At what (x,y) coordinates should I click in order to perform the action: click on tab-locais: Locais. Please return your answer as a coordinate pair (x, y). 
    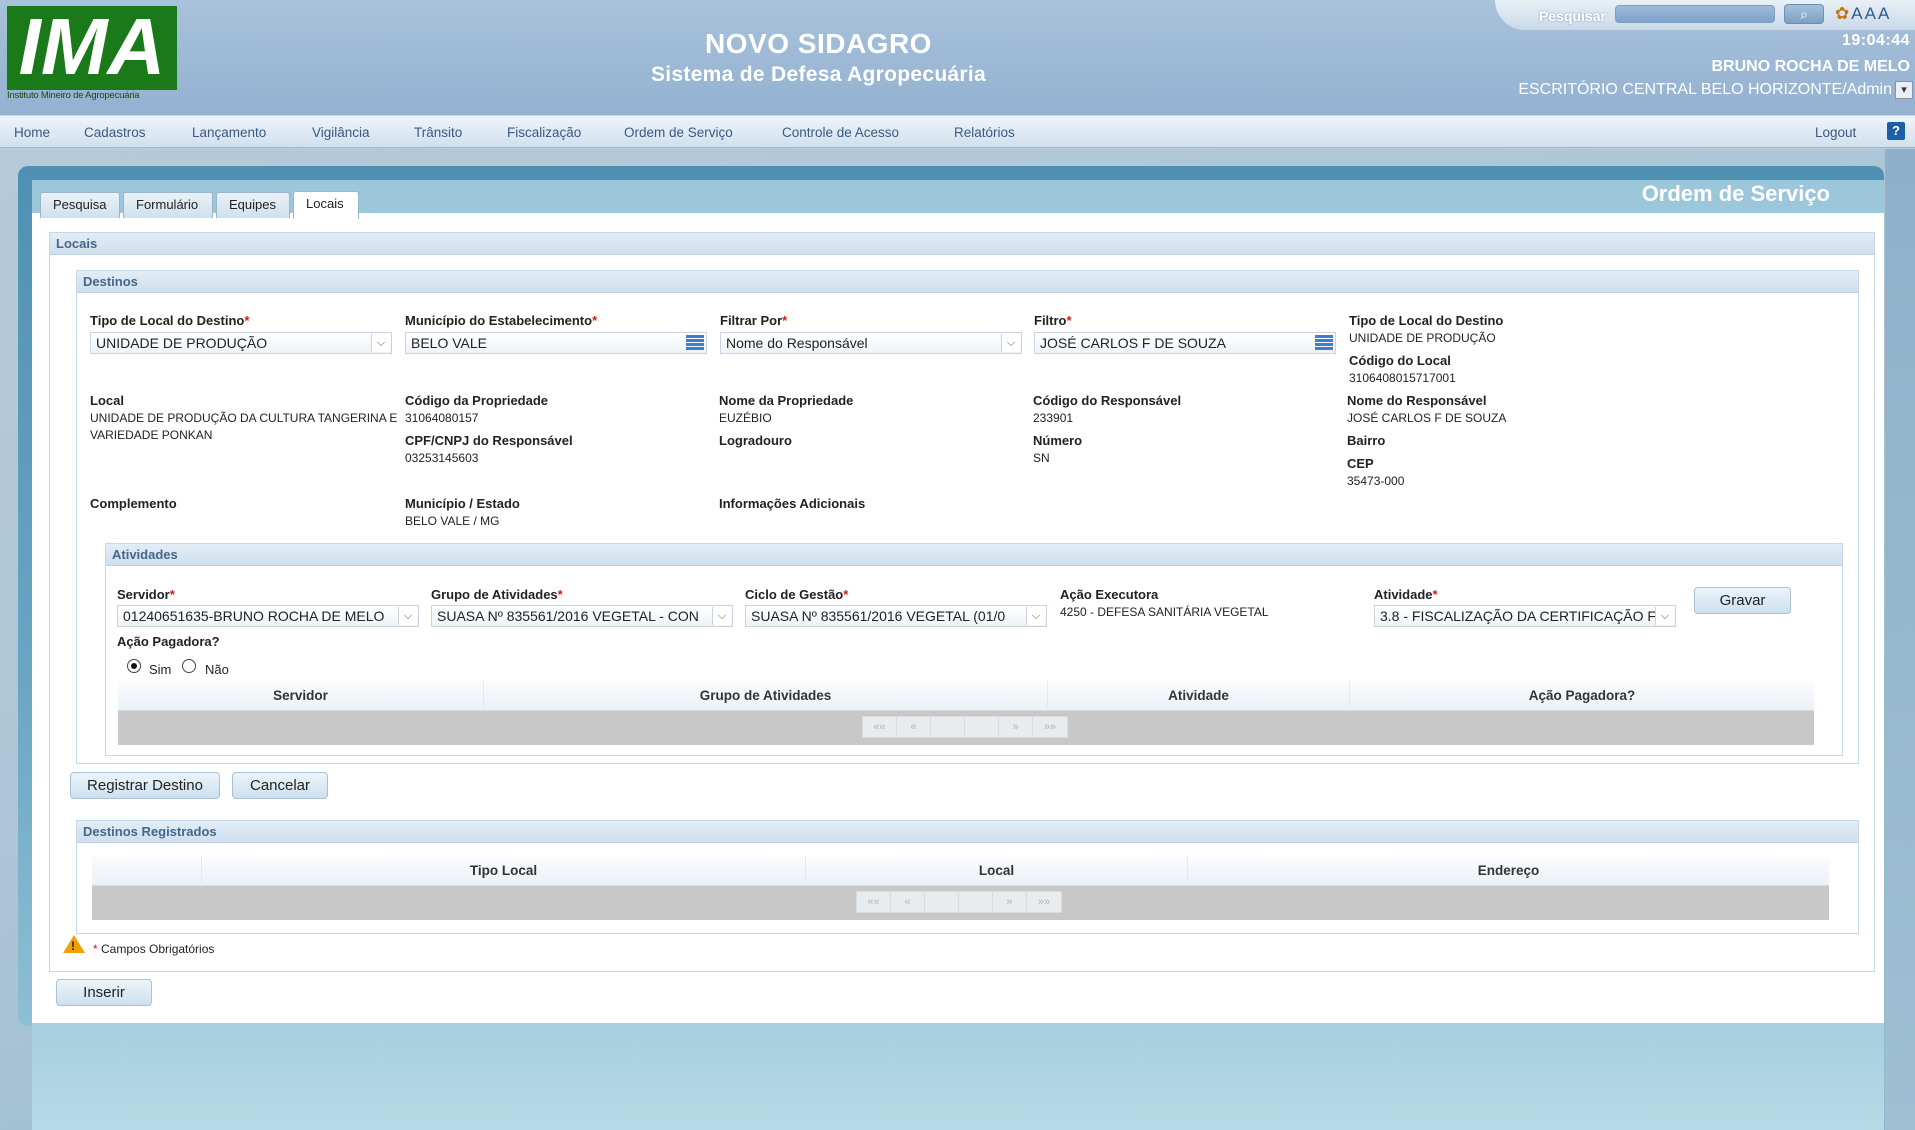
    Looking at the image, I should click on (326, 205).